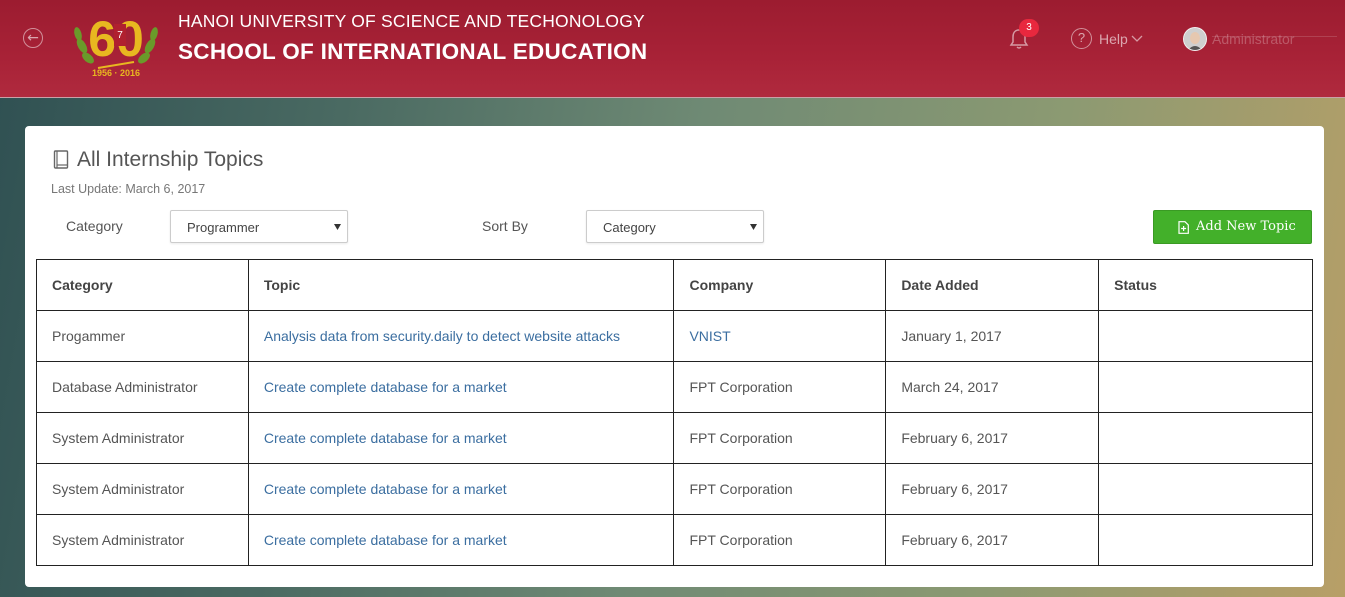 This screenshot has width=1345, height=597. I want to click on user-photo-icon, so click(1195, 39).